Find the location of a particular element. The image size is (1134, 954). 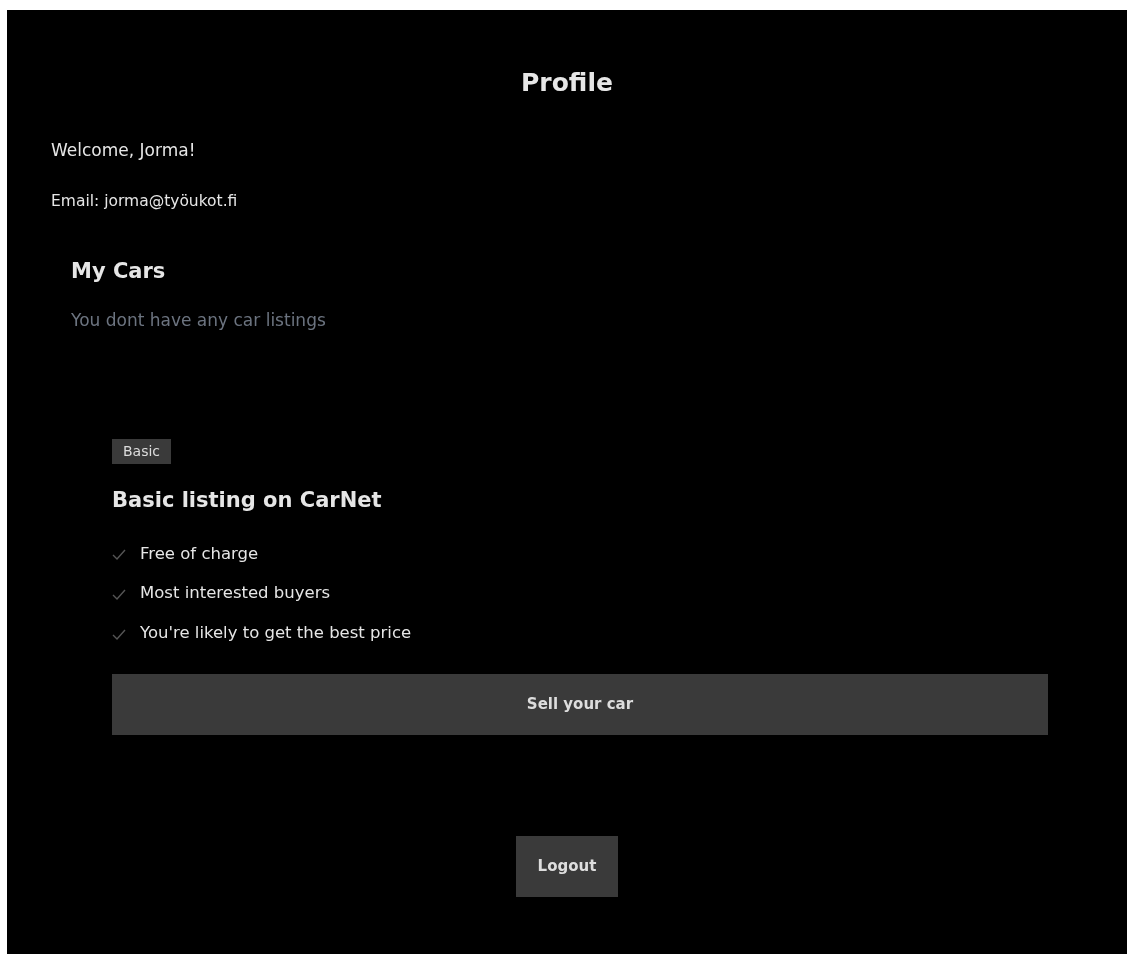

plan-title: Basic listing on CarNet is located at coordinates (247, 501).